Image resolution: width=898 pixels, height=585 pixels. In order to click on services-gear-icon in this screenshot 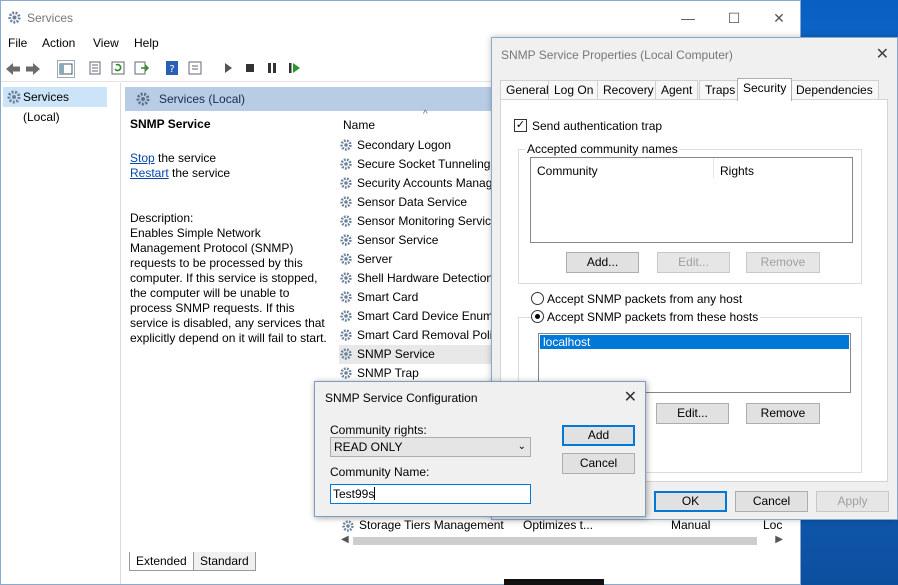, I will do `click(14, 97)`.